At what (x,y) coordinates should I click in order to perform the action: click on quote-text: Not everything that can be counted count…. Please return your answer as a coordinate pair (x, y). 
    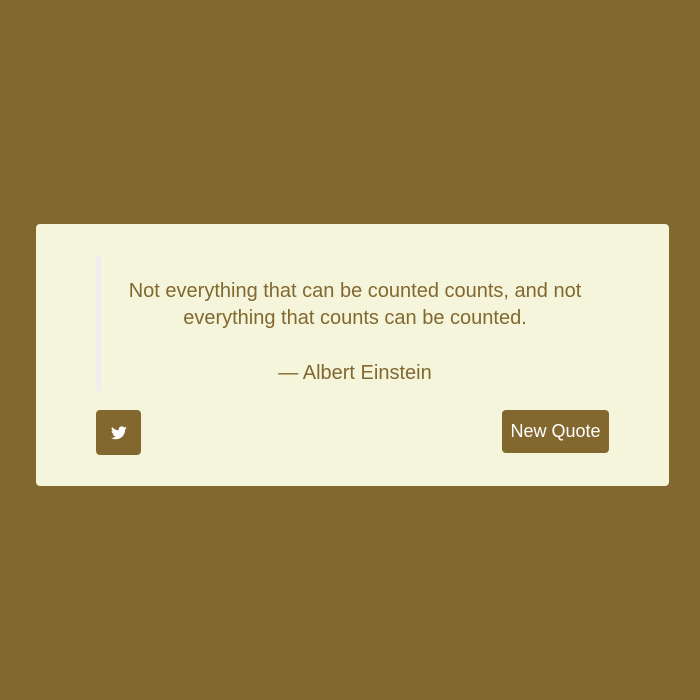
    Looking at the image, I should click on (355, 304).